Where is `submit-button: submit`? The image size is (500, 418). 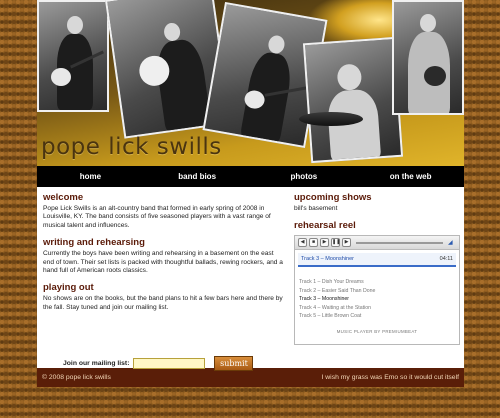 submit-button: submit is located at coordinates (234, 363).